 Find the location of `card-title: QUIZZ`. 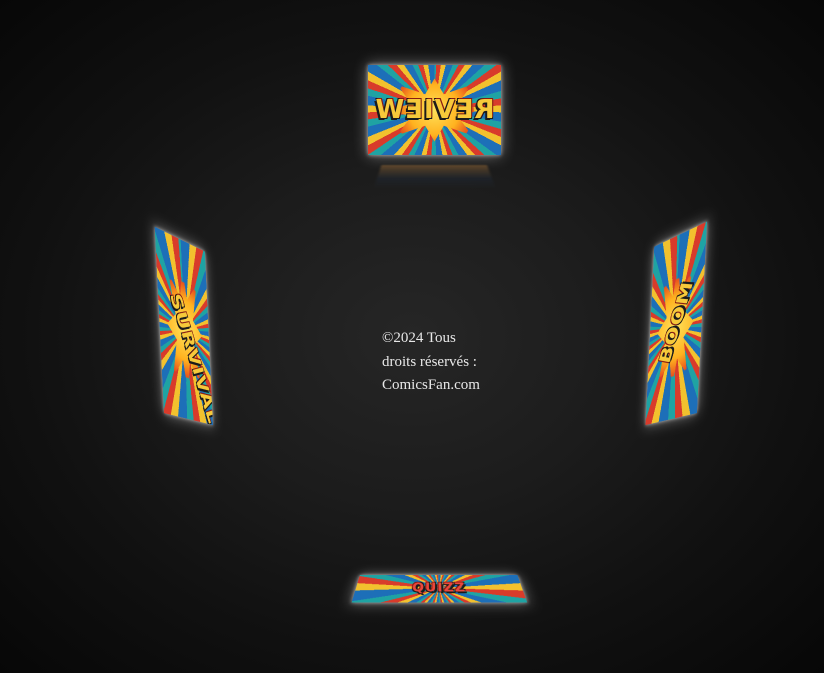

card-title: QUIZZ is located at coordinates (439, 588).